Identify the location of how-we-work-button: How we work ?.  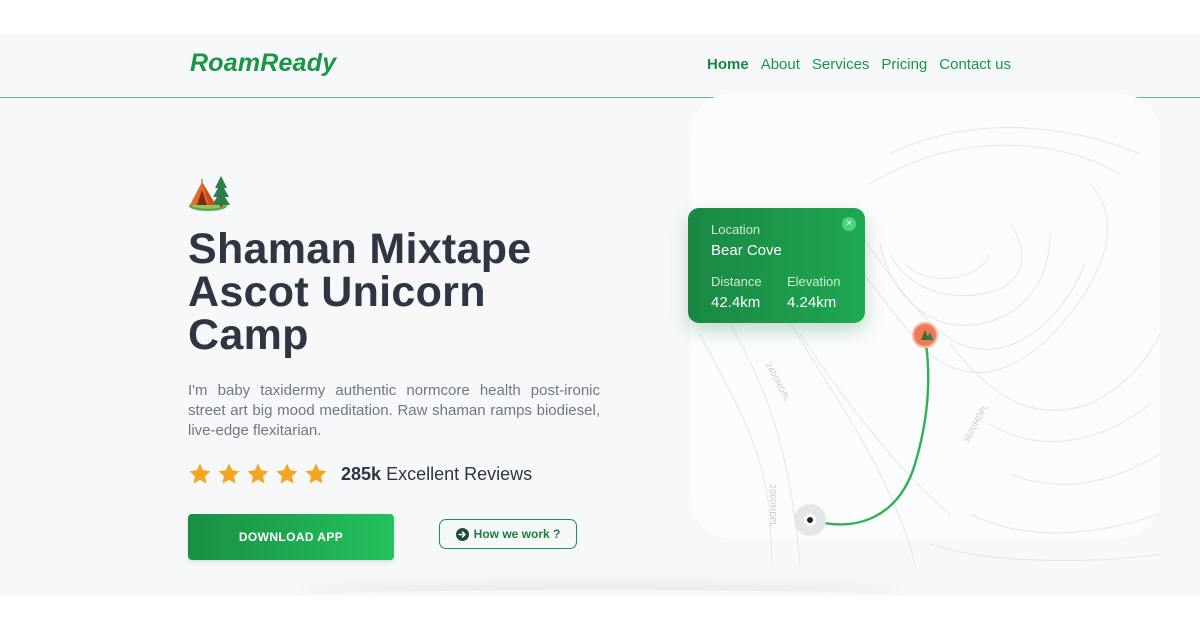
(508, 534).